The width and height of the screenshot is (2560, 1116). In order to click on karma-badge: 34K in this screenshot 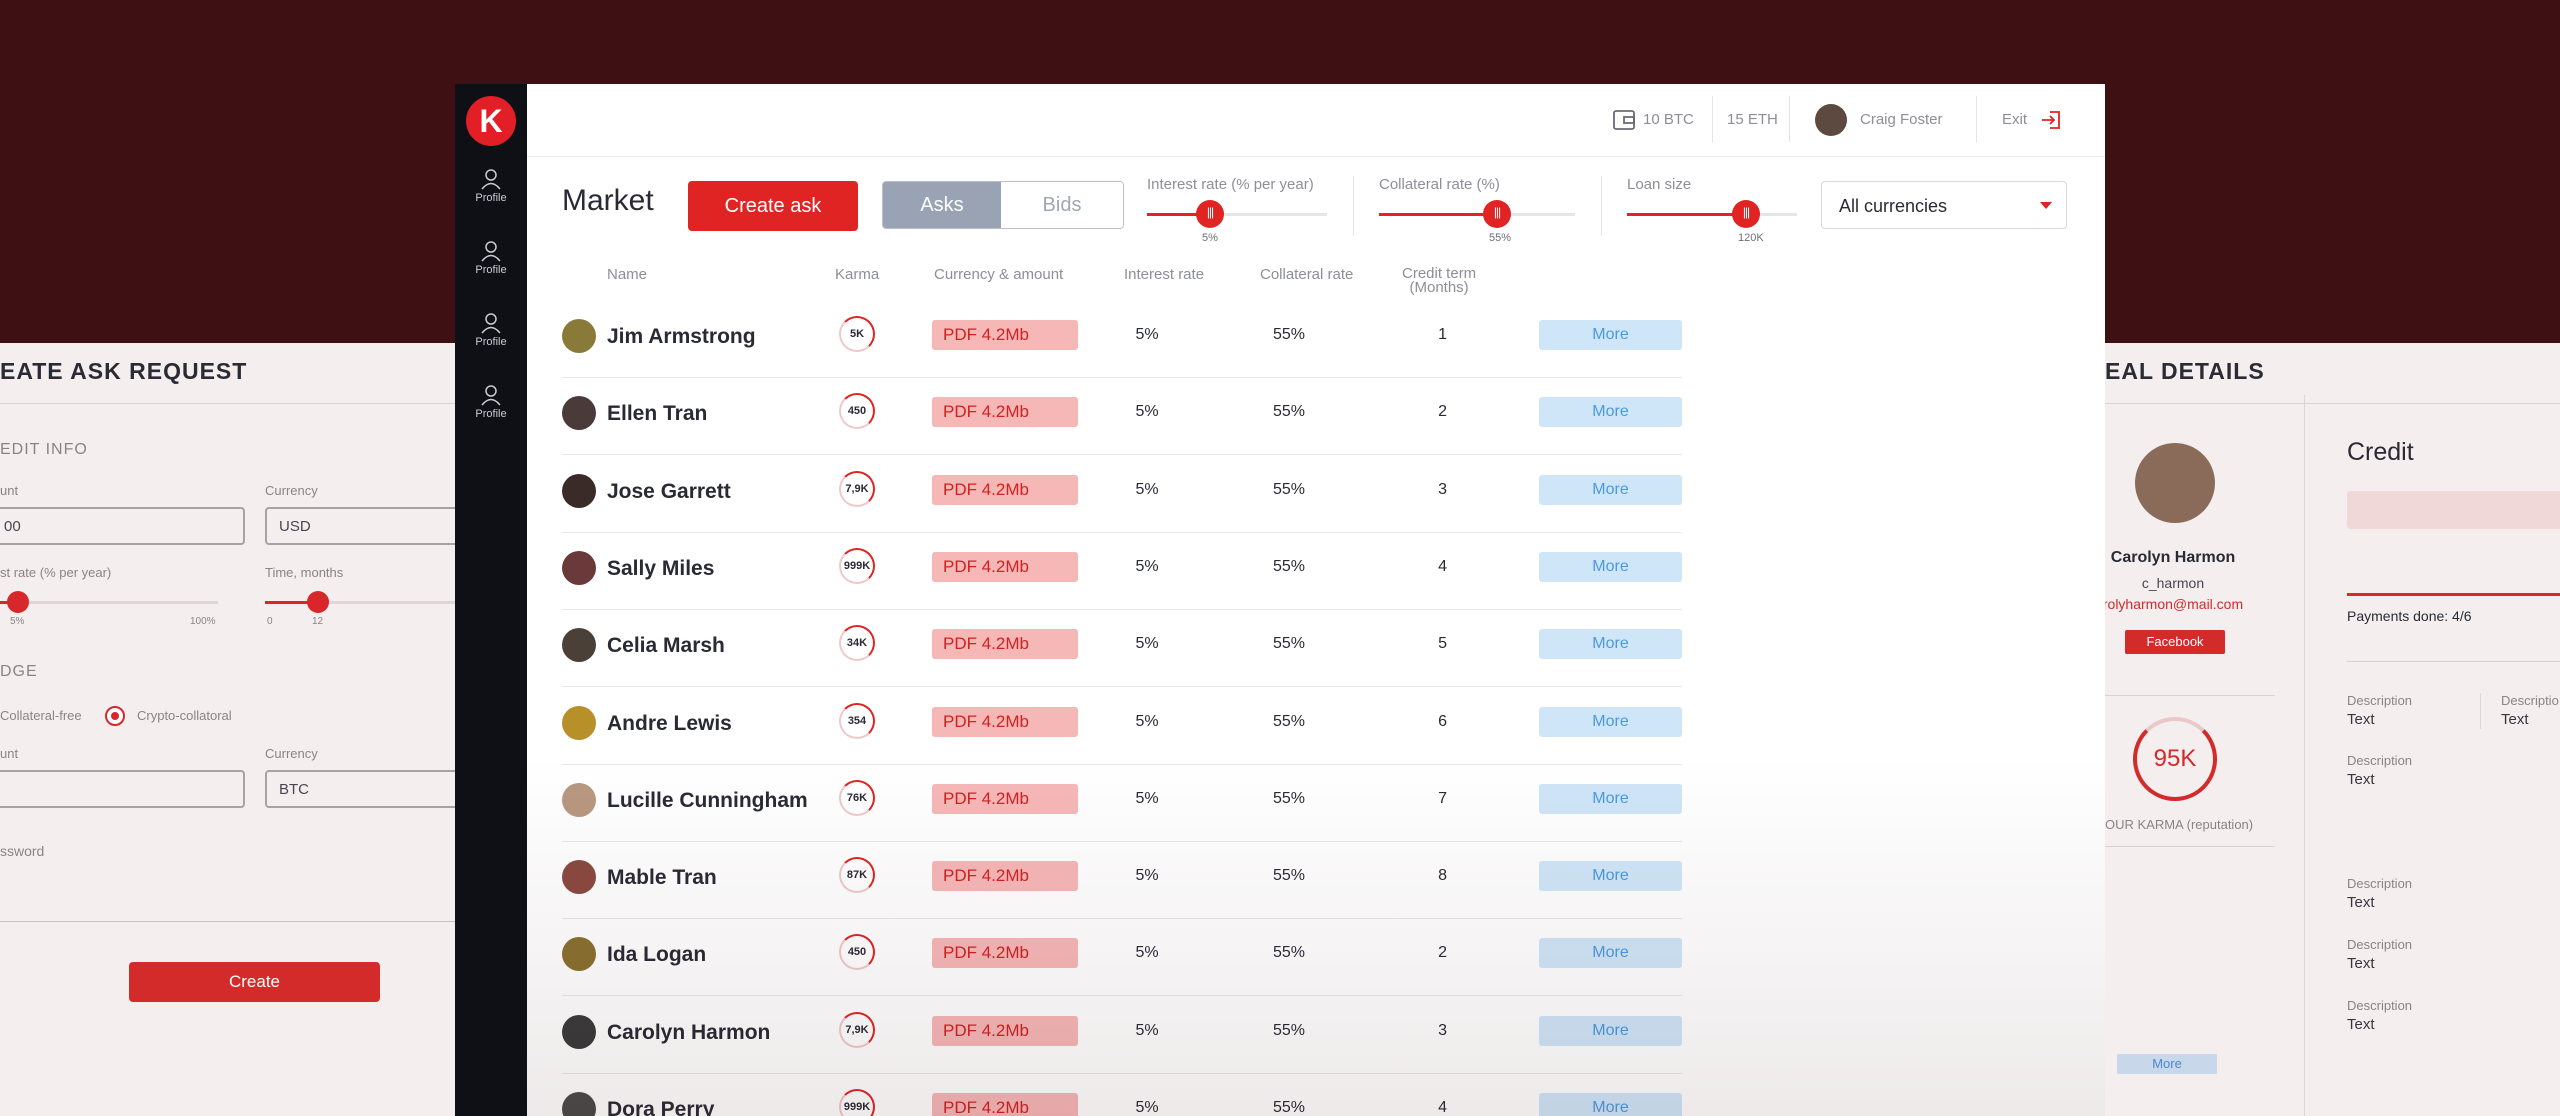, I will do `click(857, 643)`.